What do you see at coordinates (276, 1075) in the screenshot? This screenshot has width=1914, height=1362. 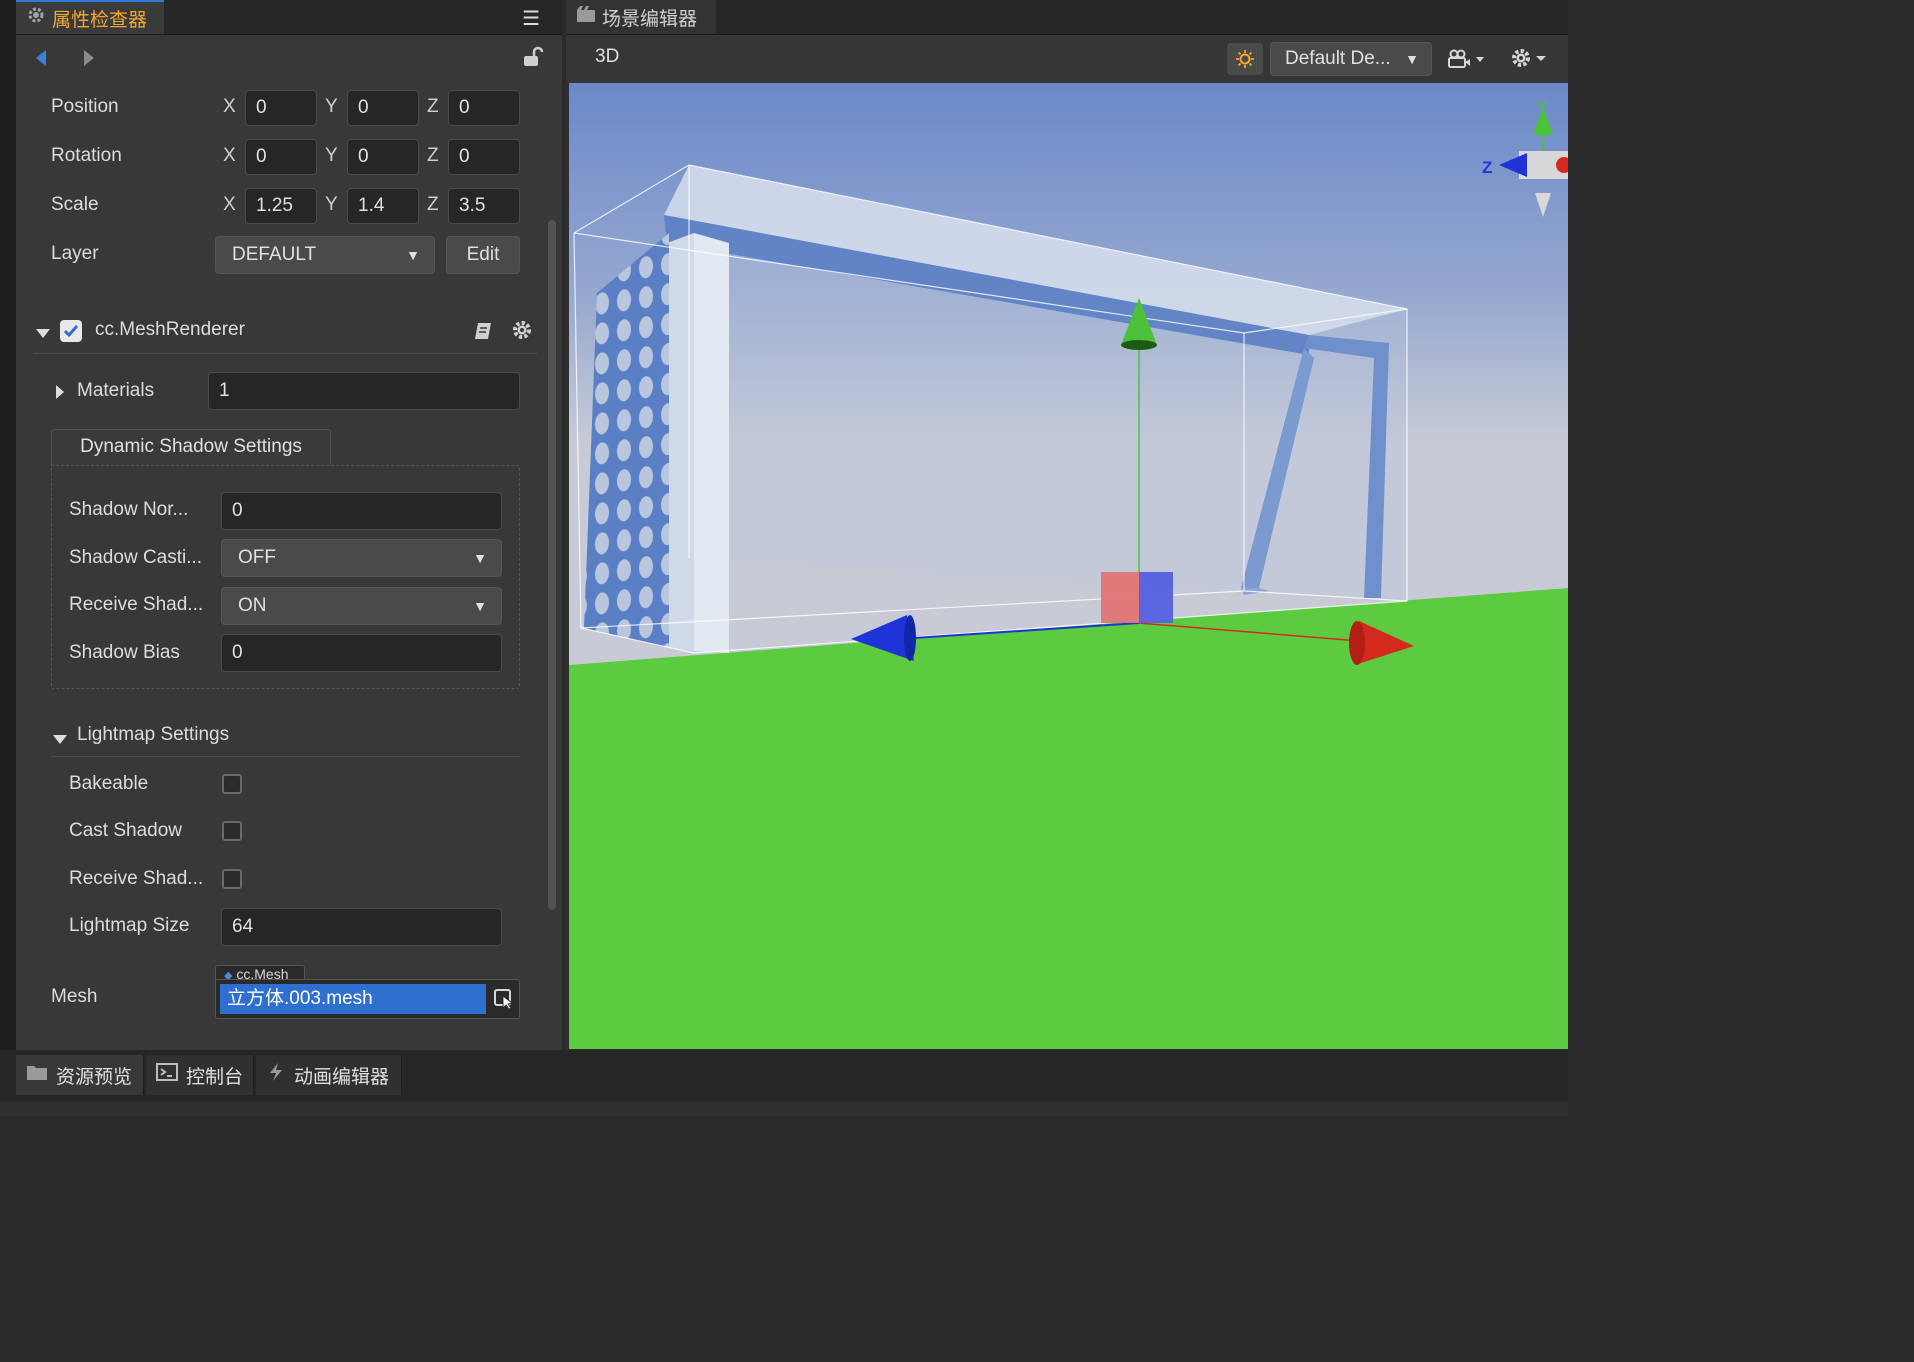 I see `animation-icon` at bounding box center [276, 1075].